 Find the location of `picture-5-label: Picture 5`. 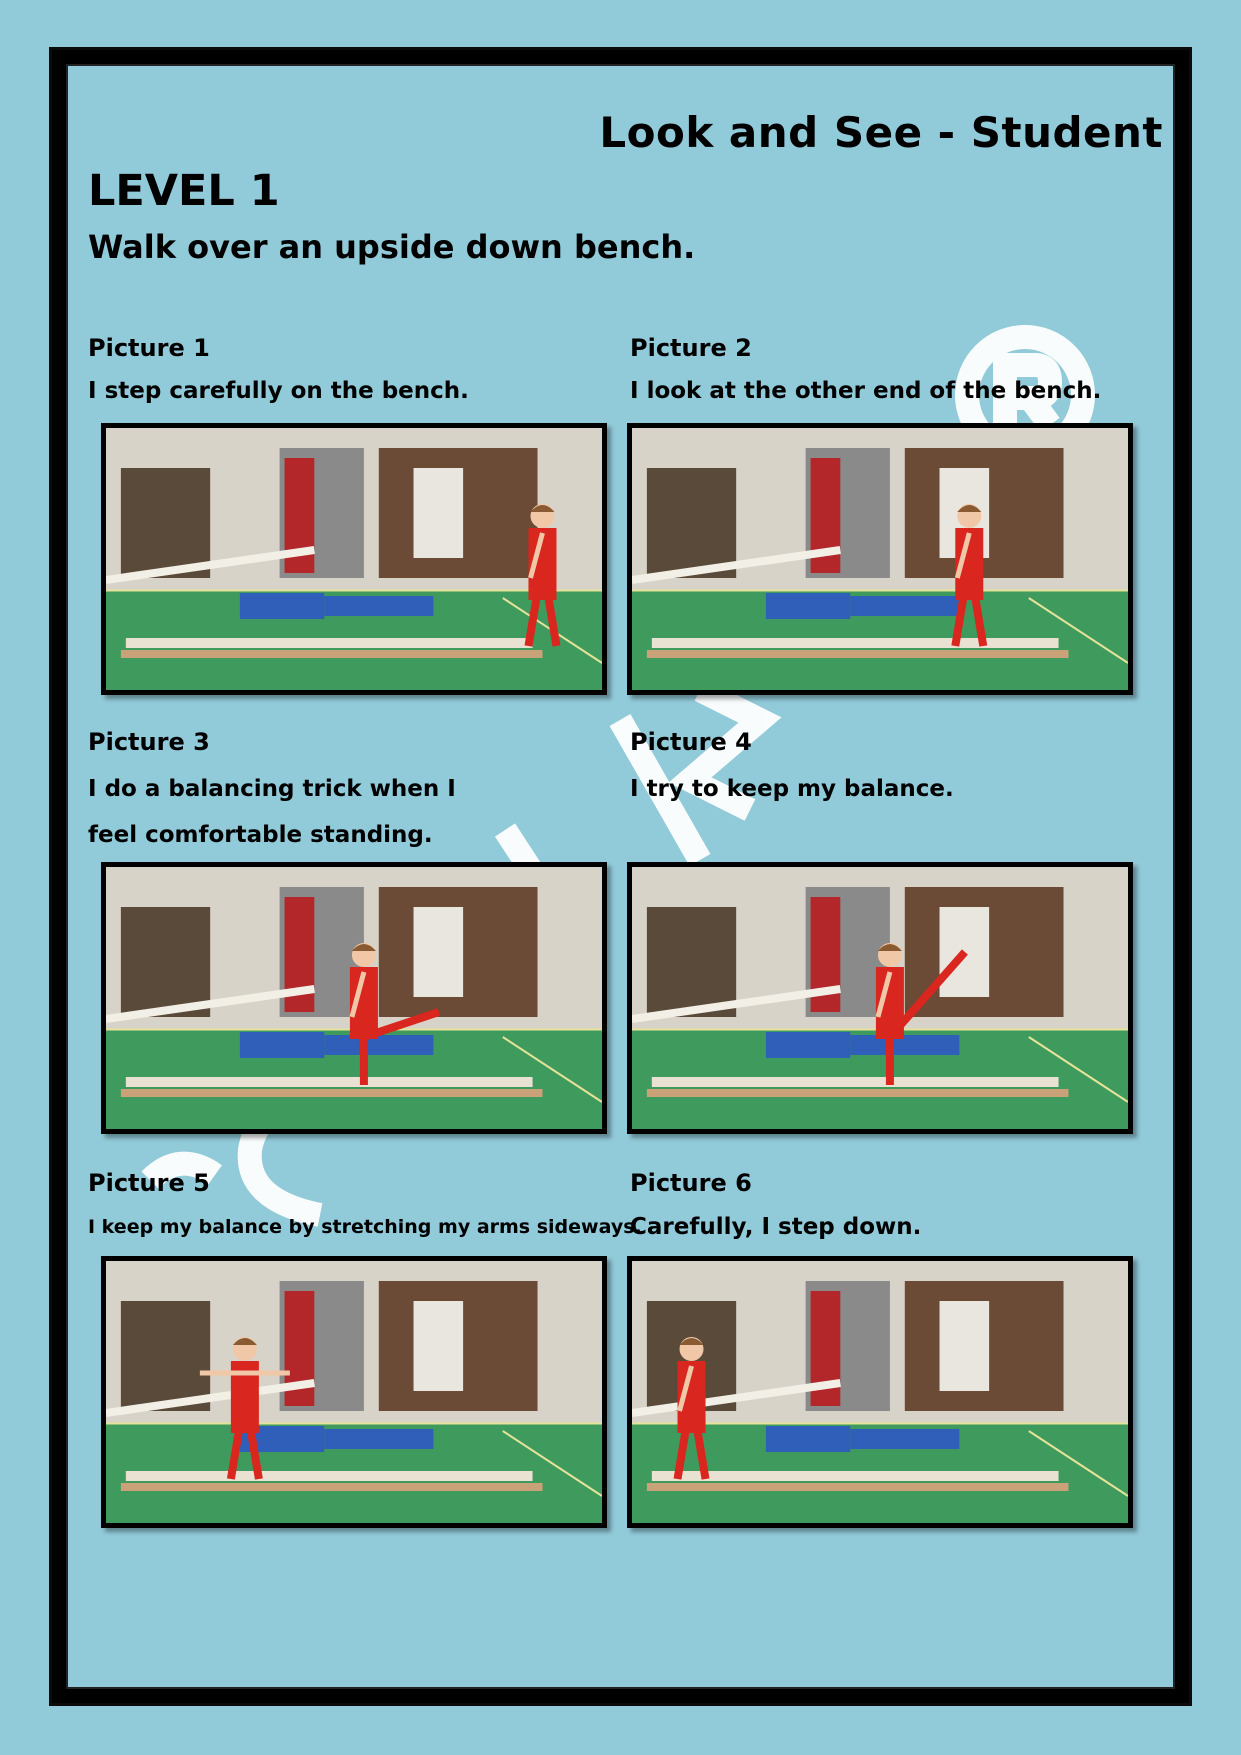

picture-5-label: Picture 5 is located at coordinates (149, 1183).